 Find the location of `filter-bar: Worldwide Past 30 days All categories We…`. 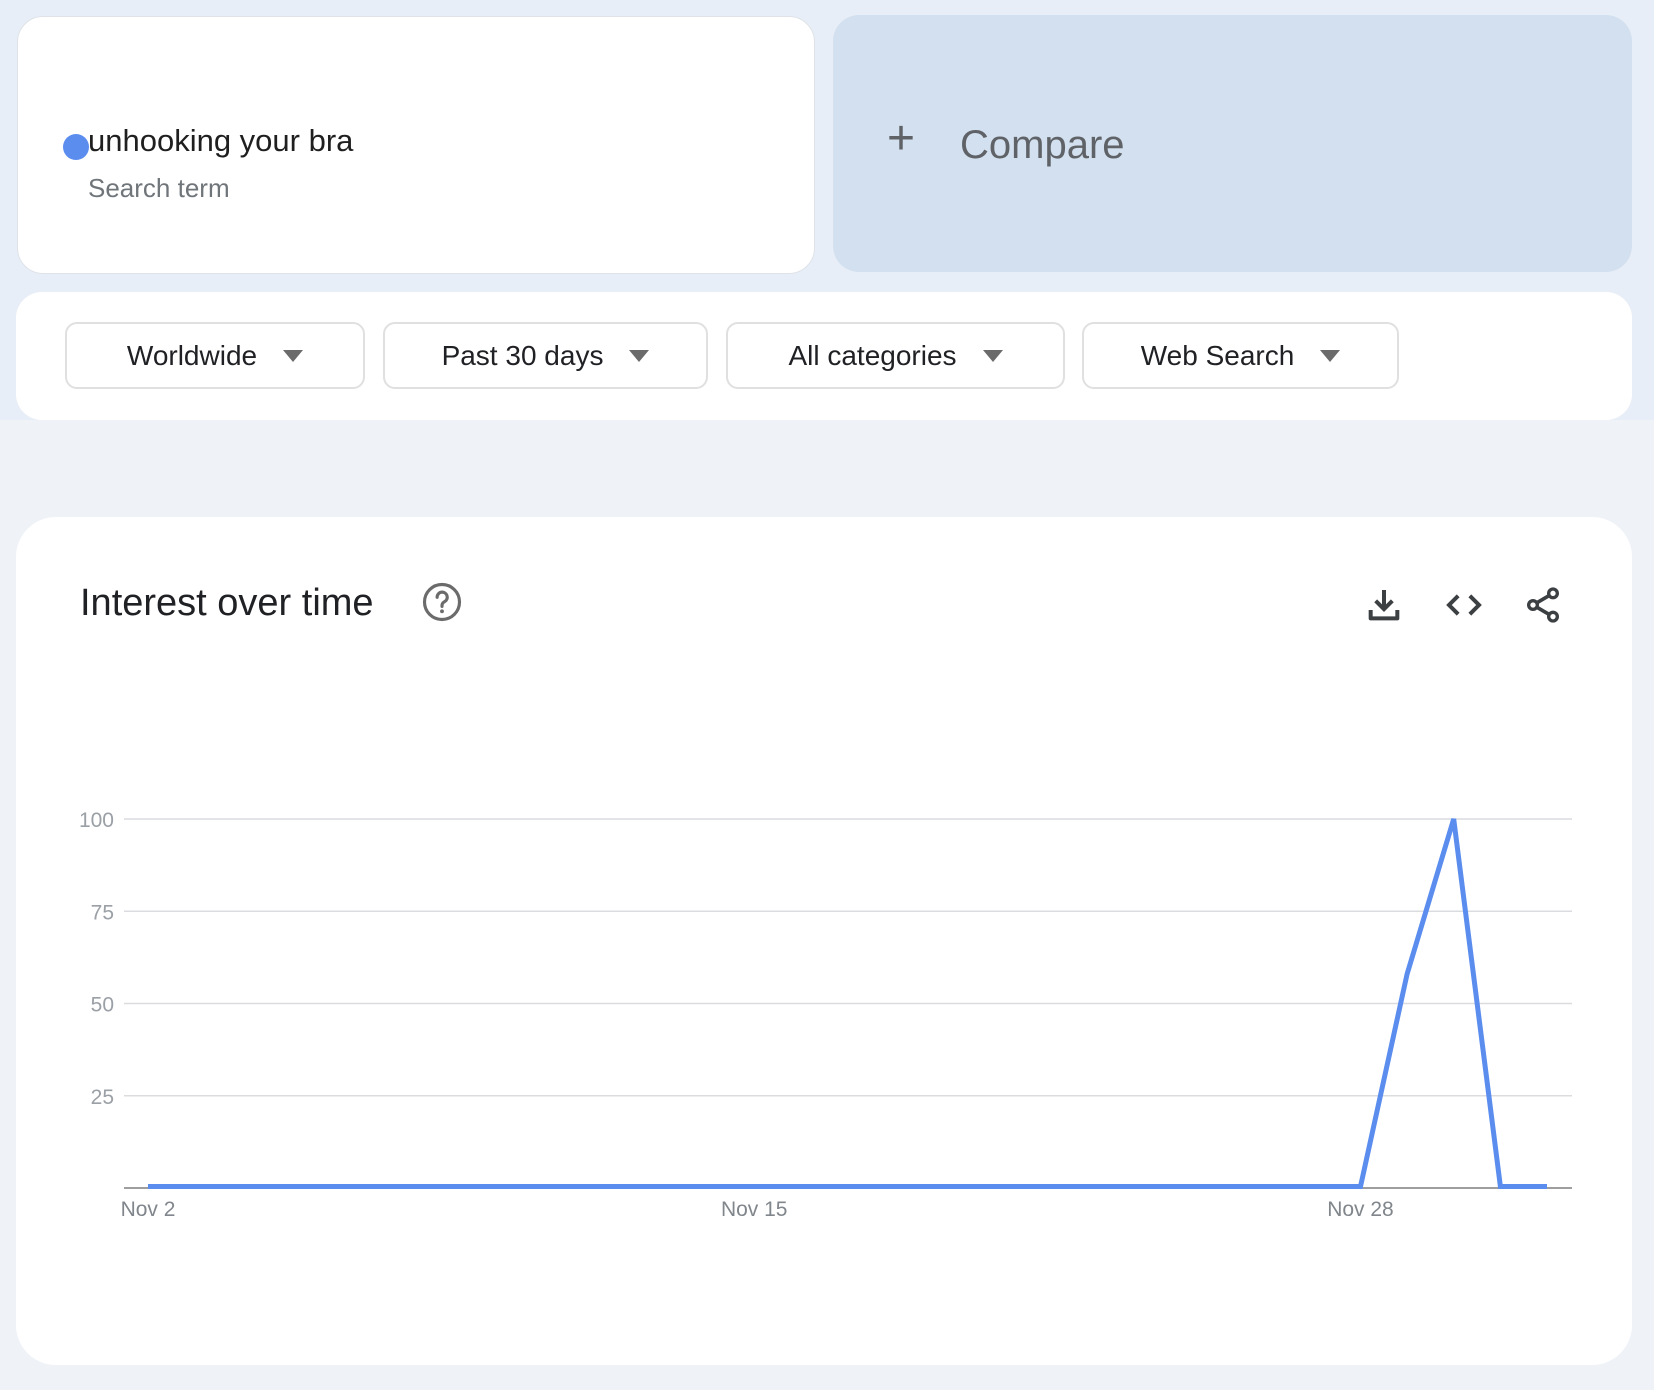

filter-bar: Worldwide Past 30 days All categories We… is located at coordinates (824, 356).